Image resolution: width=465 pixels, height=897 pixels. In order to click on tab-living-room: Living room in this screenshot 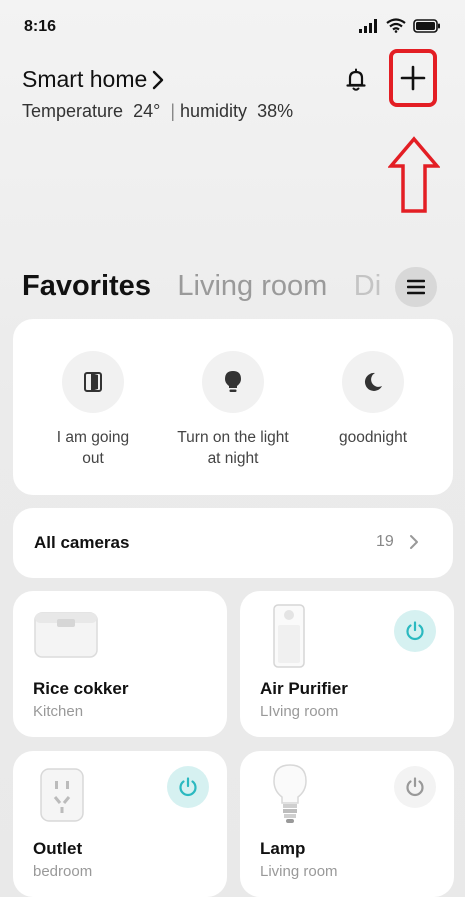, I will do `click(252, 286)`.